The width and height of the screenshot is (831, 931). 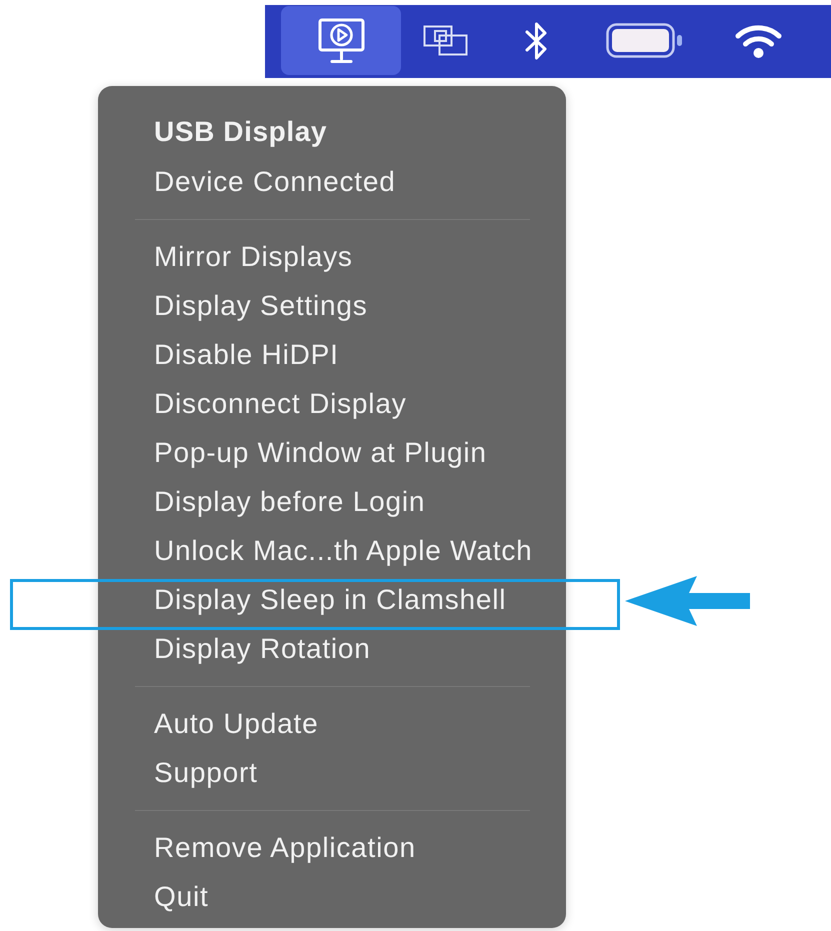 I want to click on menu-item: Support, so click(x=332, y=772).